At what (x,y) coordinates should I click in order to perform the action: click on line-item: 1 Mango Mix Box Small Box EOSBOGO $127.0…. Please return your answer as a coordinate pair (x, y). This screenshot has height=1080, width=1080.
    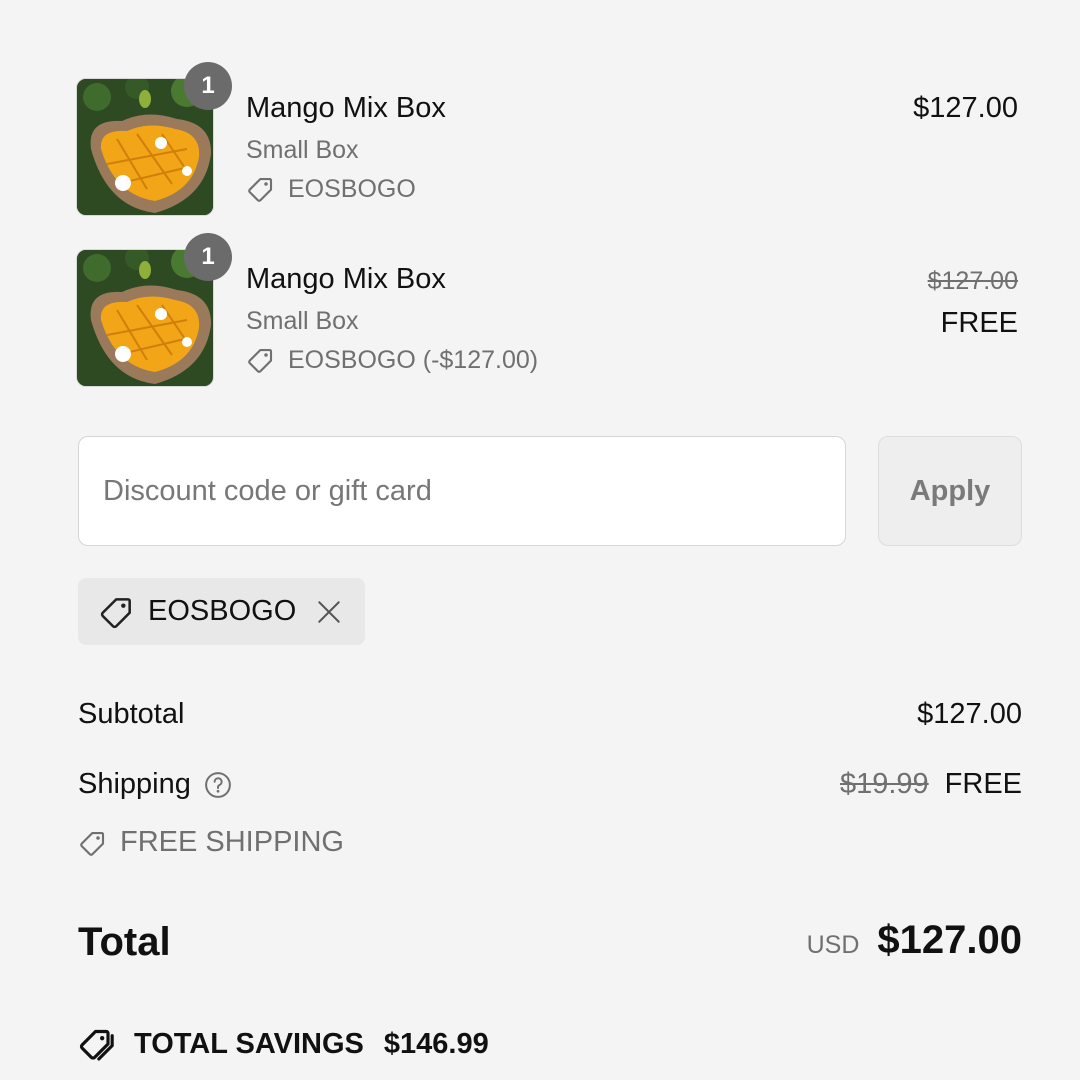
    Looking at the image, I should click on (549, 140).